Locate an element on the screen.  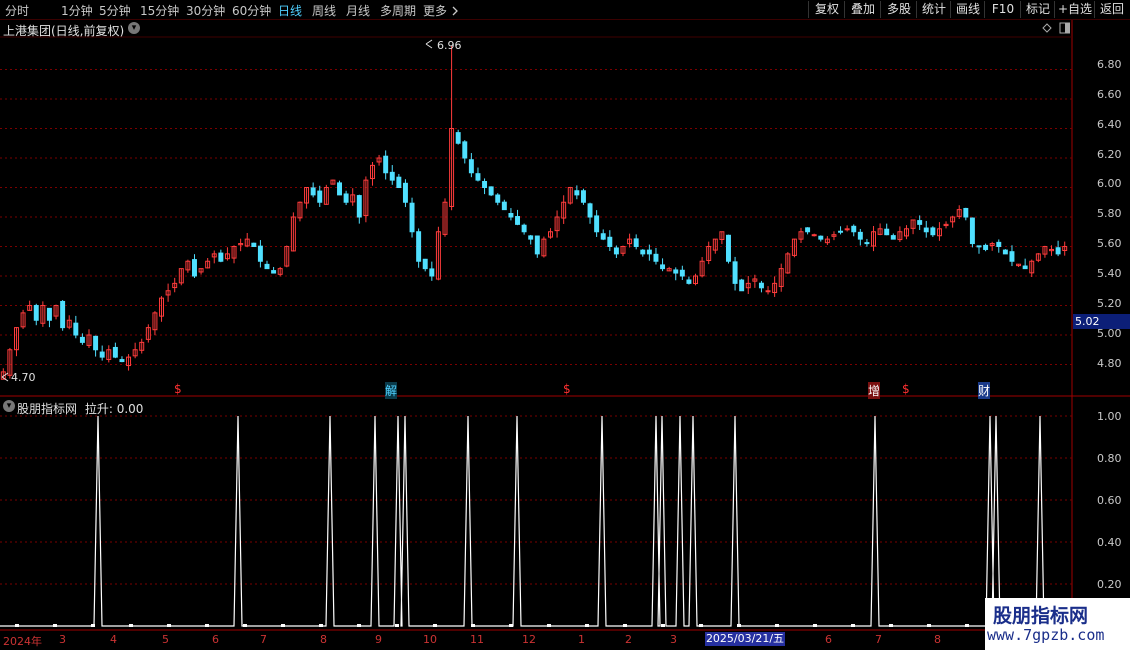
x-tick: 8 is located at coordinates (937, 639).